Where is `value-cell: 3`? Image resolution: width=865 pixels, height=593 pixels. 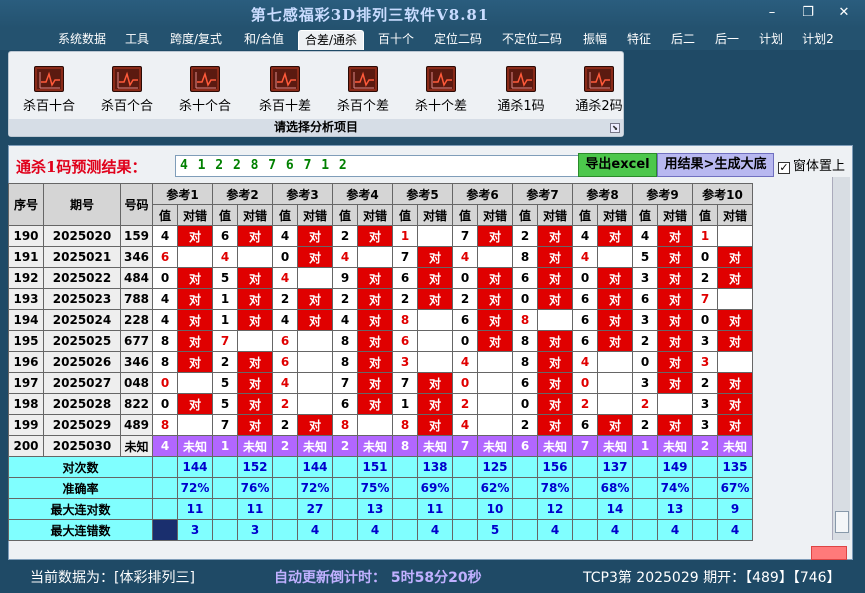
value-cell: 3 is located at coordinates (705, 404).